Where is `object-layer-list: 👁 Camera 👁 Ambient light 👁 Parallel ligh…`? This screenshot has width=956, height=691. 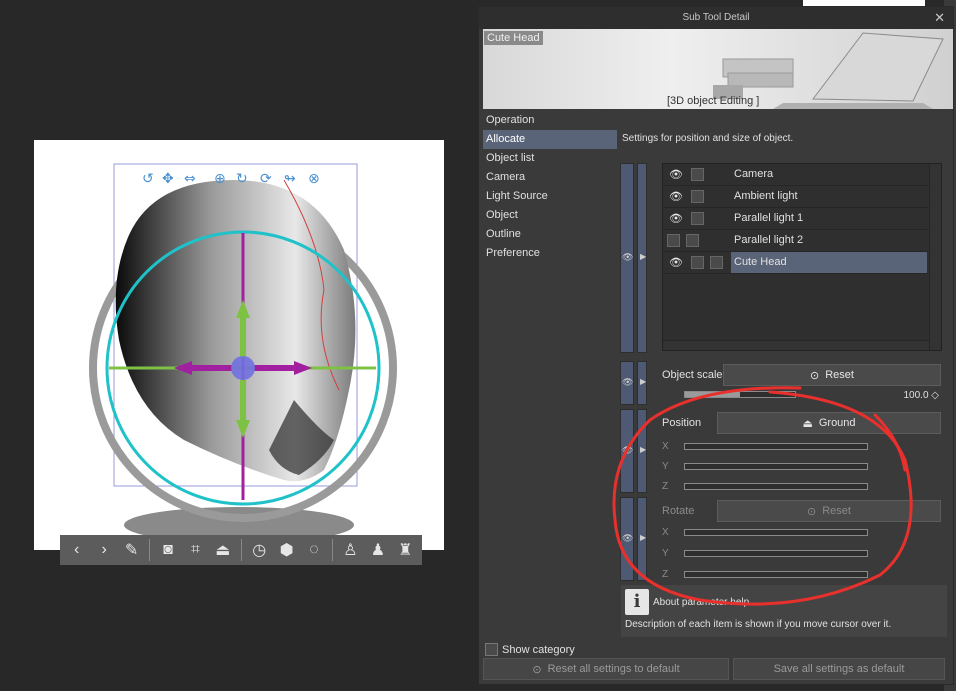 object-layer-list: 👁 Camera 👁 Ambient light 👁 Parallel ligh… is located at coordinates (802, 257).